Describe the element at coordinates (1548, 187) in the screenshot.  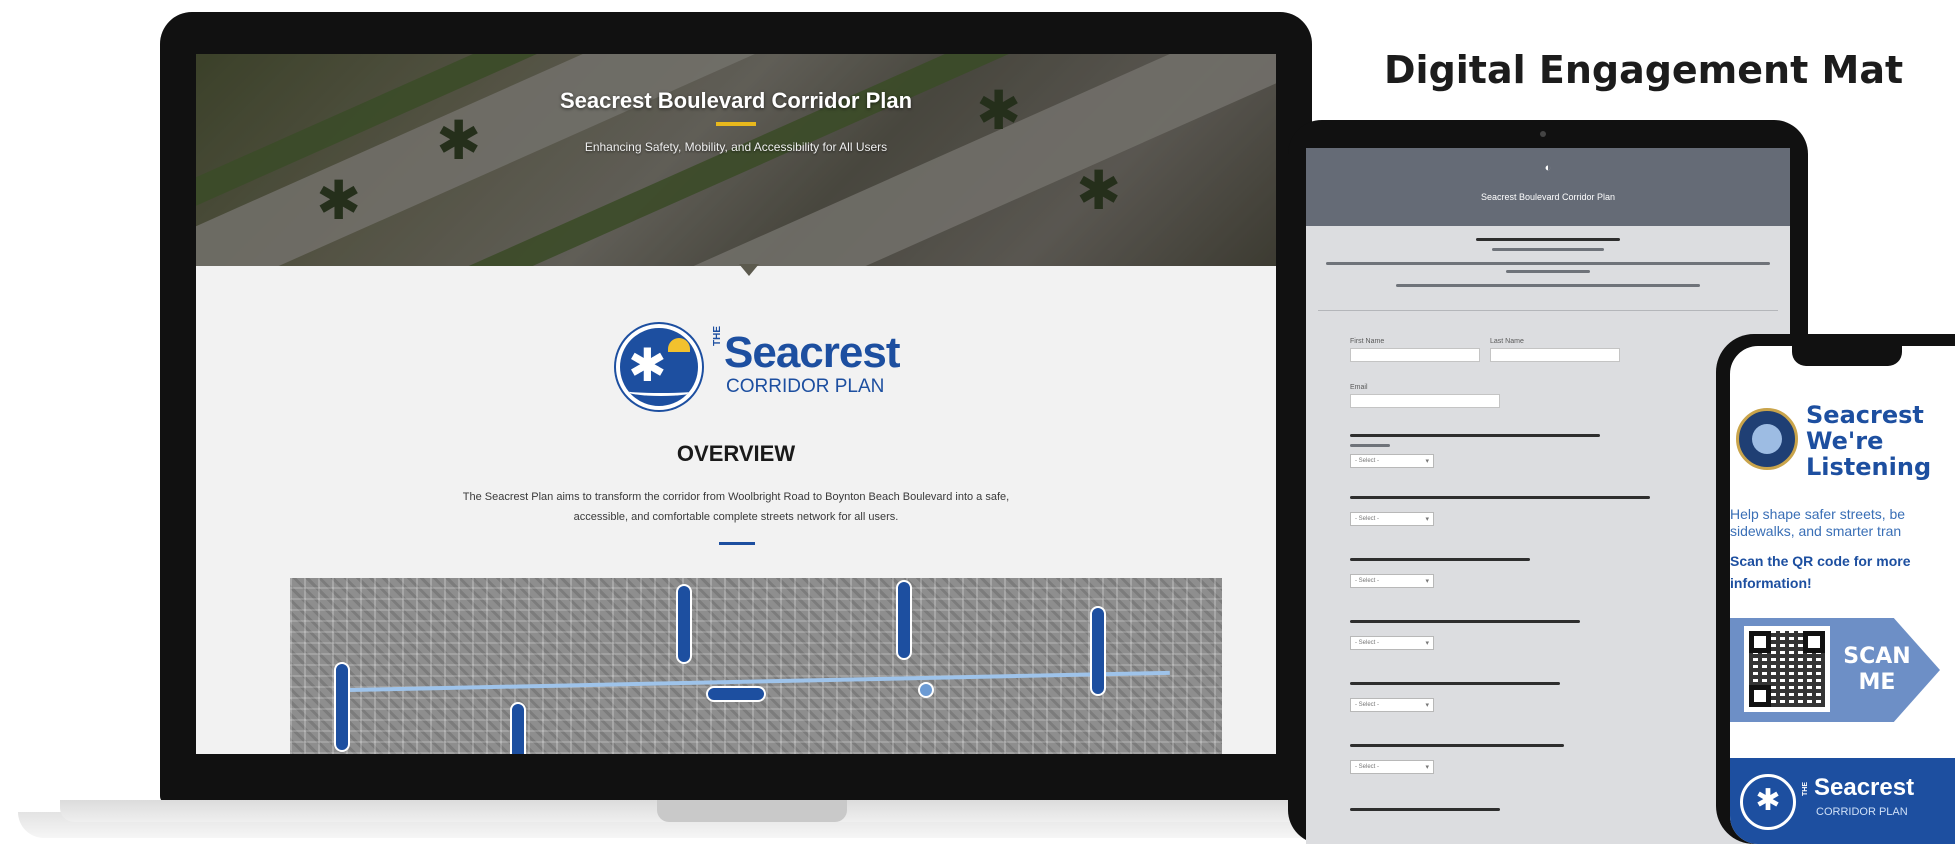
I see `form-header: ◐ Seacrest Boulevard Corridor Plan` at that location.